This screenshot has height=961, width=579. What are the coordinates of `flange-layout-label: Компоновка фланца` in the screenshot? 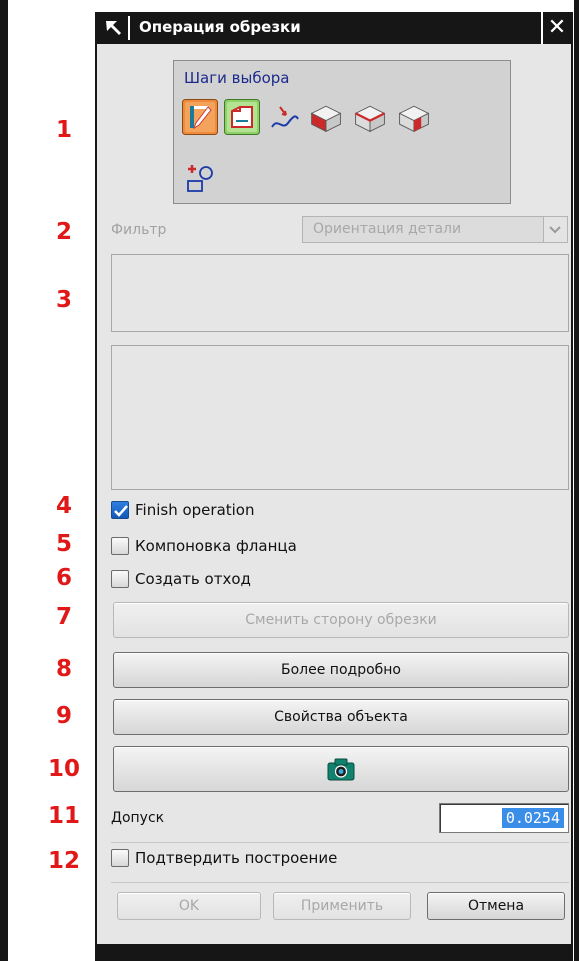 It's located at (216, 546).